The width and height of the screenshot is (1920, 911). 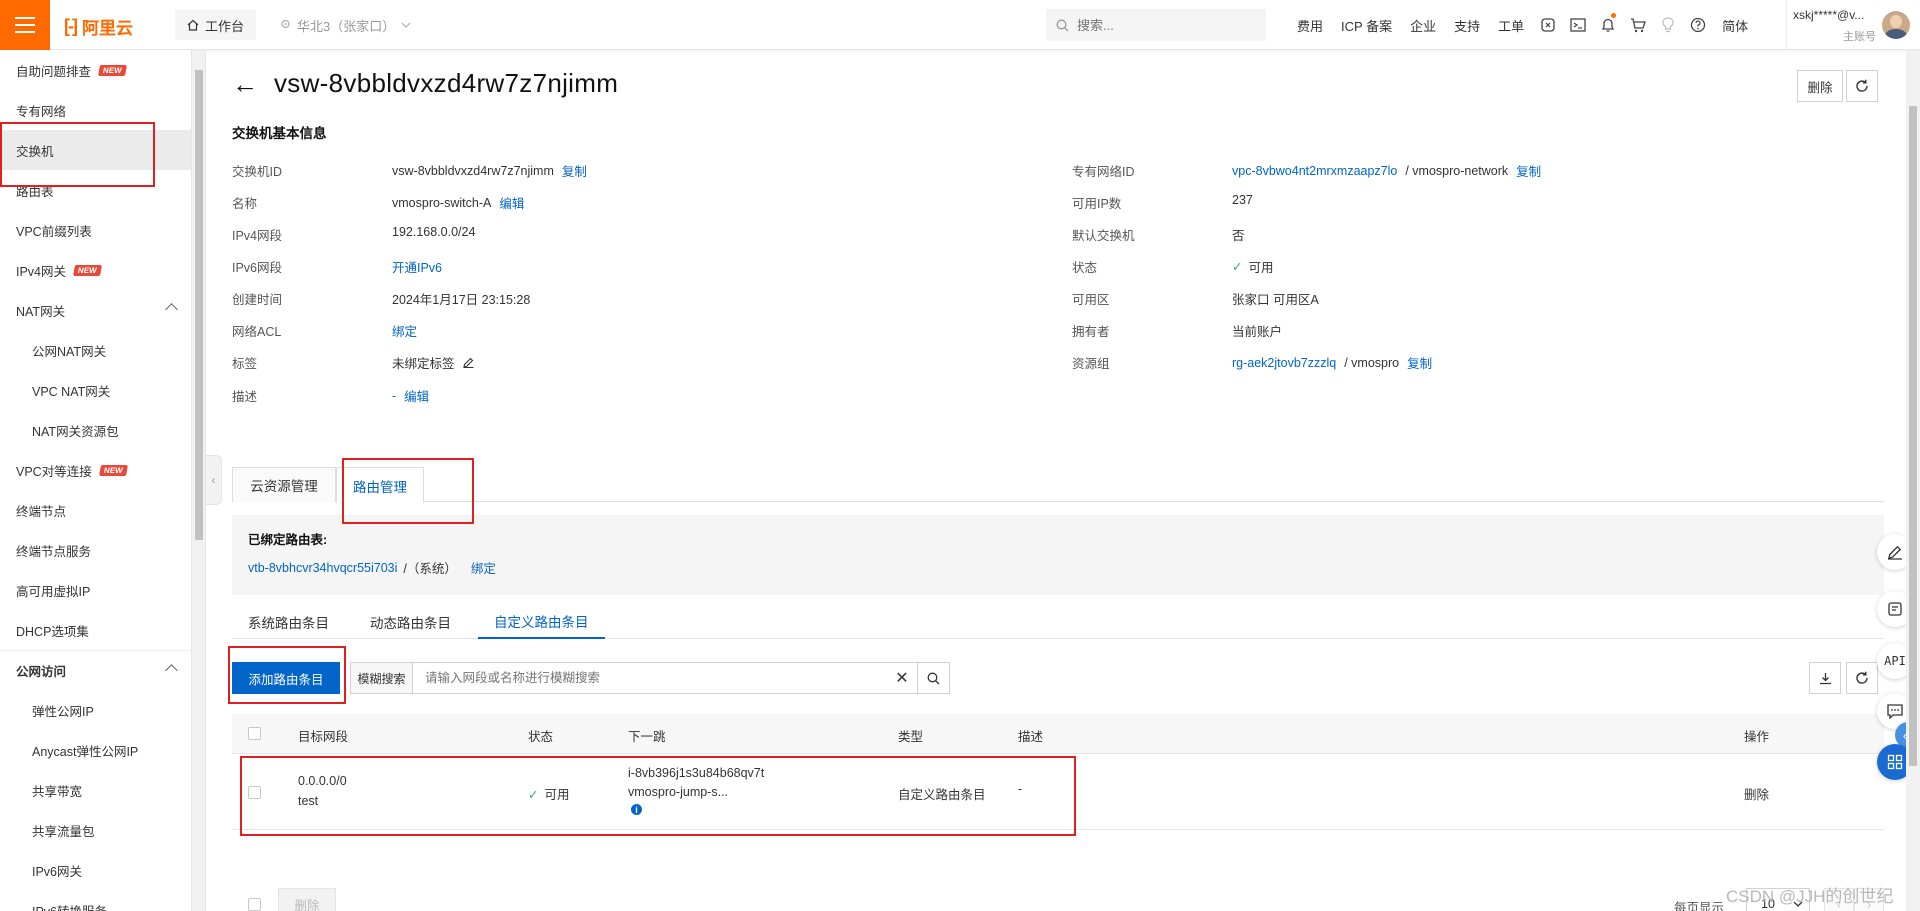 I want to click on link-icp: ICP 备案, so click(x=1366, y=25).